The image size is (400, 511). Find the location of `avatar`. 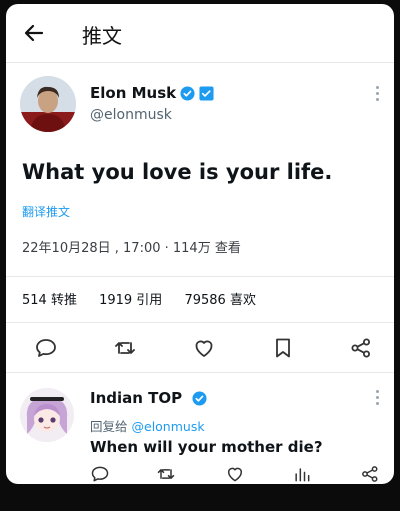

avatar is located at coordinates (48, 104).